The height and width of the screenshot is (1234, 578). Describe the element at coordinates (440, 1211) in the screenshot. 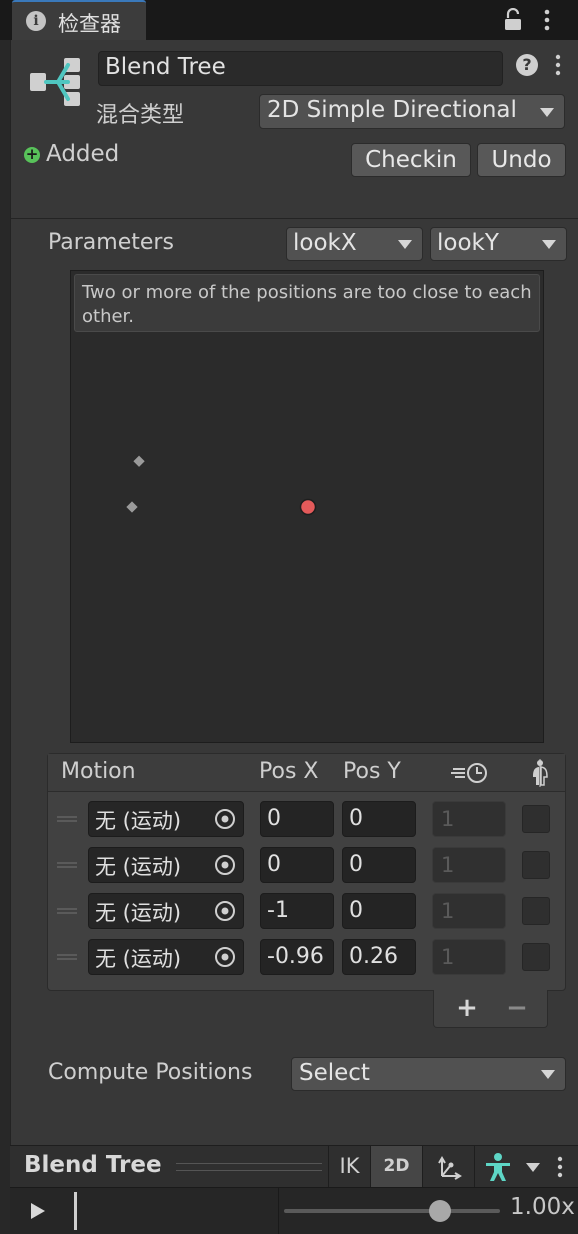

I see `speed-slider-thumb` at that location.